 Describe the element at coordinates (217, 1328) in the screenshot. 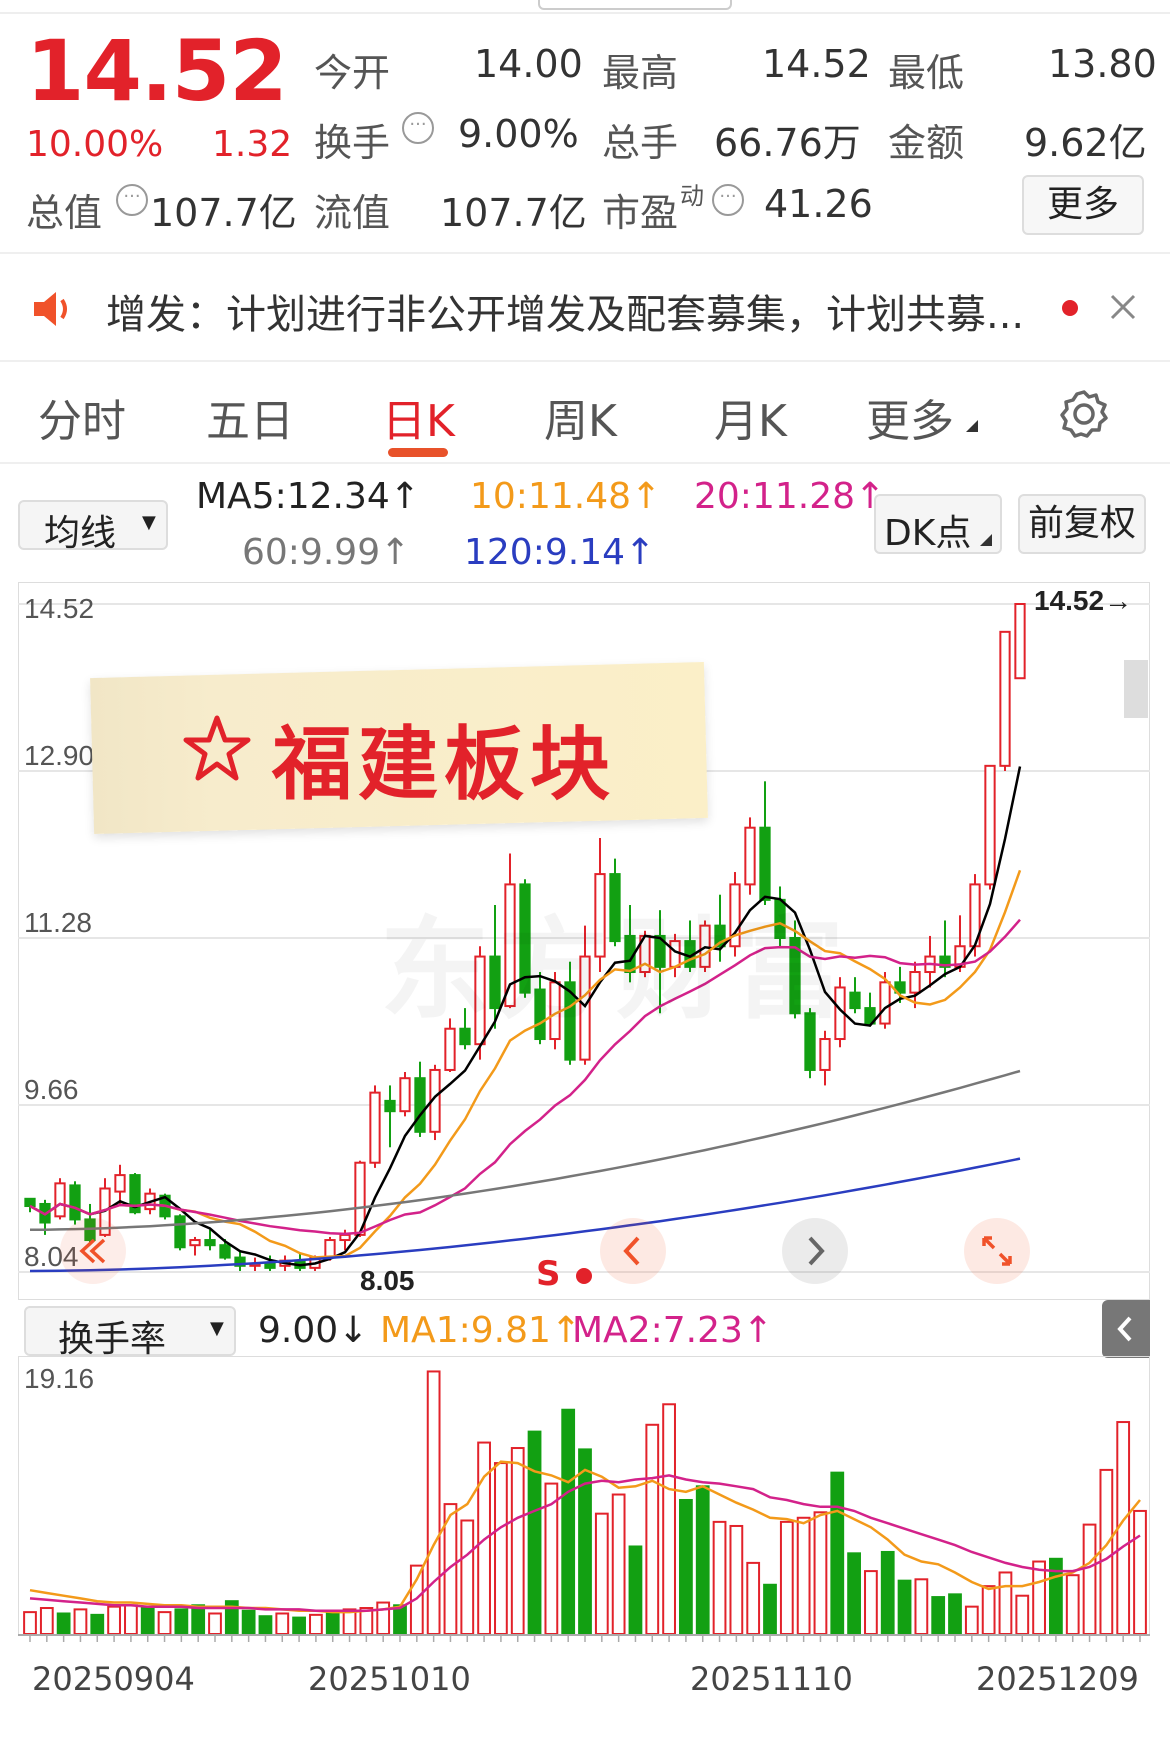

I see `chevron-down-icon: ▼` at that location.